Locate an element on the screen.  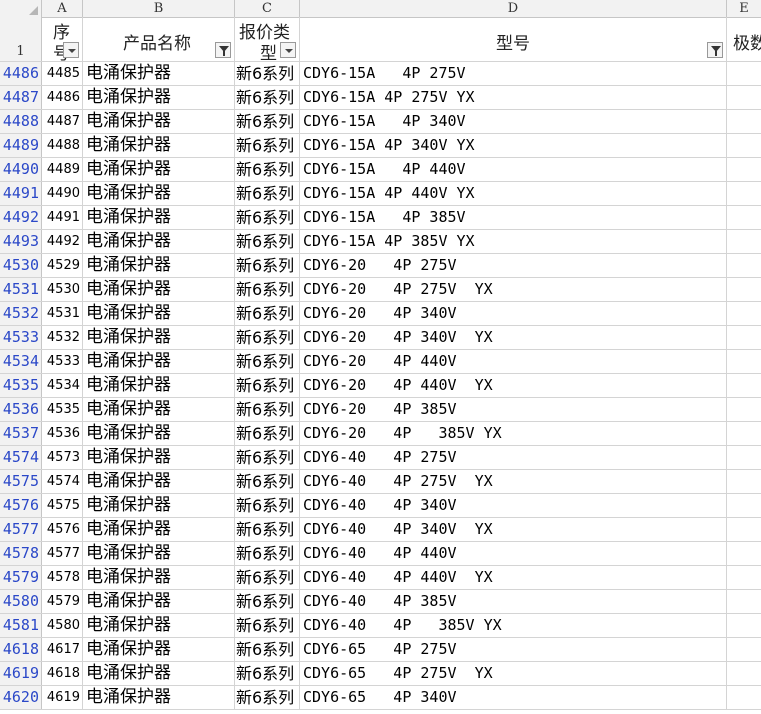
cell-model: CDY6-40 4P 440V YX is located at coordinates (513, 577).